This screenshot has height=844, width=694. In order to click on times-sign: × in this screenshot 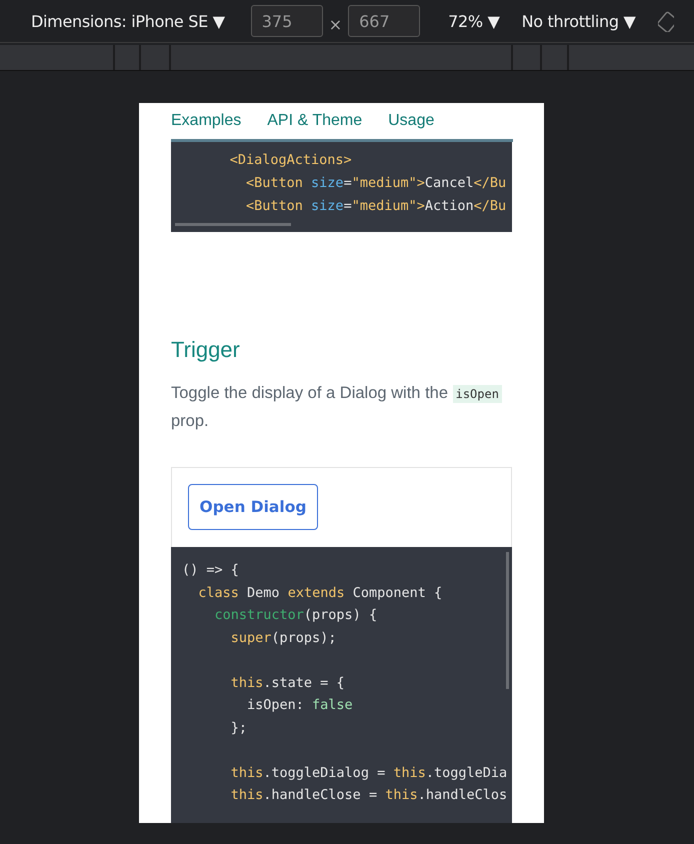, I will do `click(335, 24)`.